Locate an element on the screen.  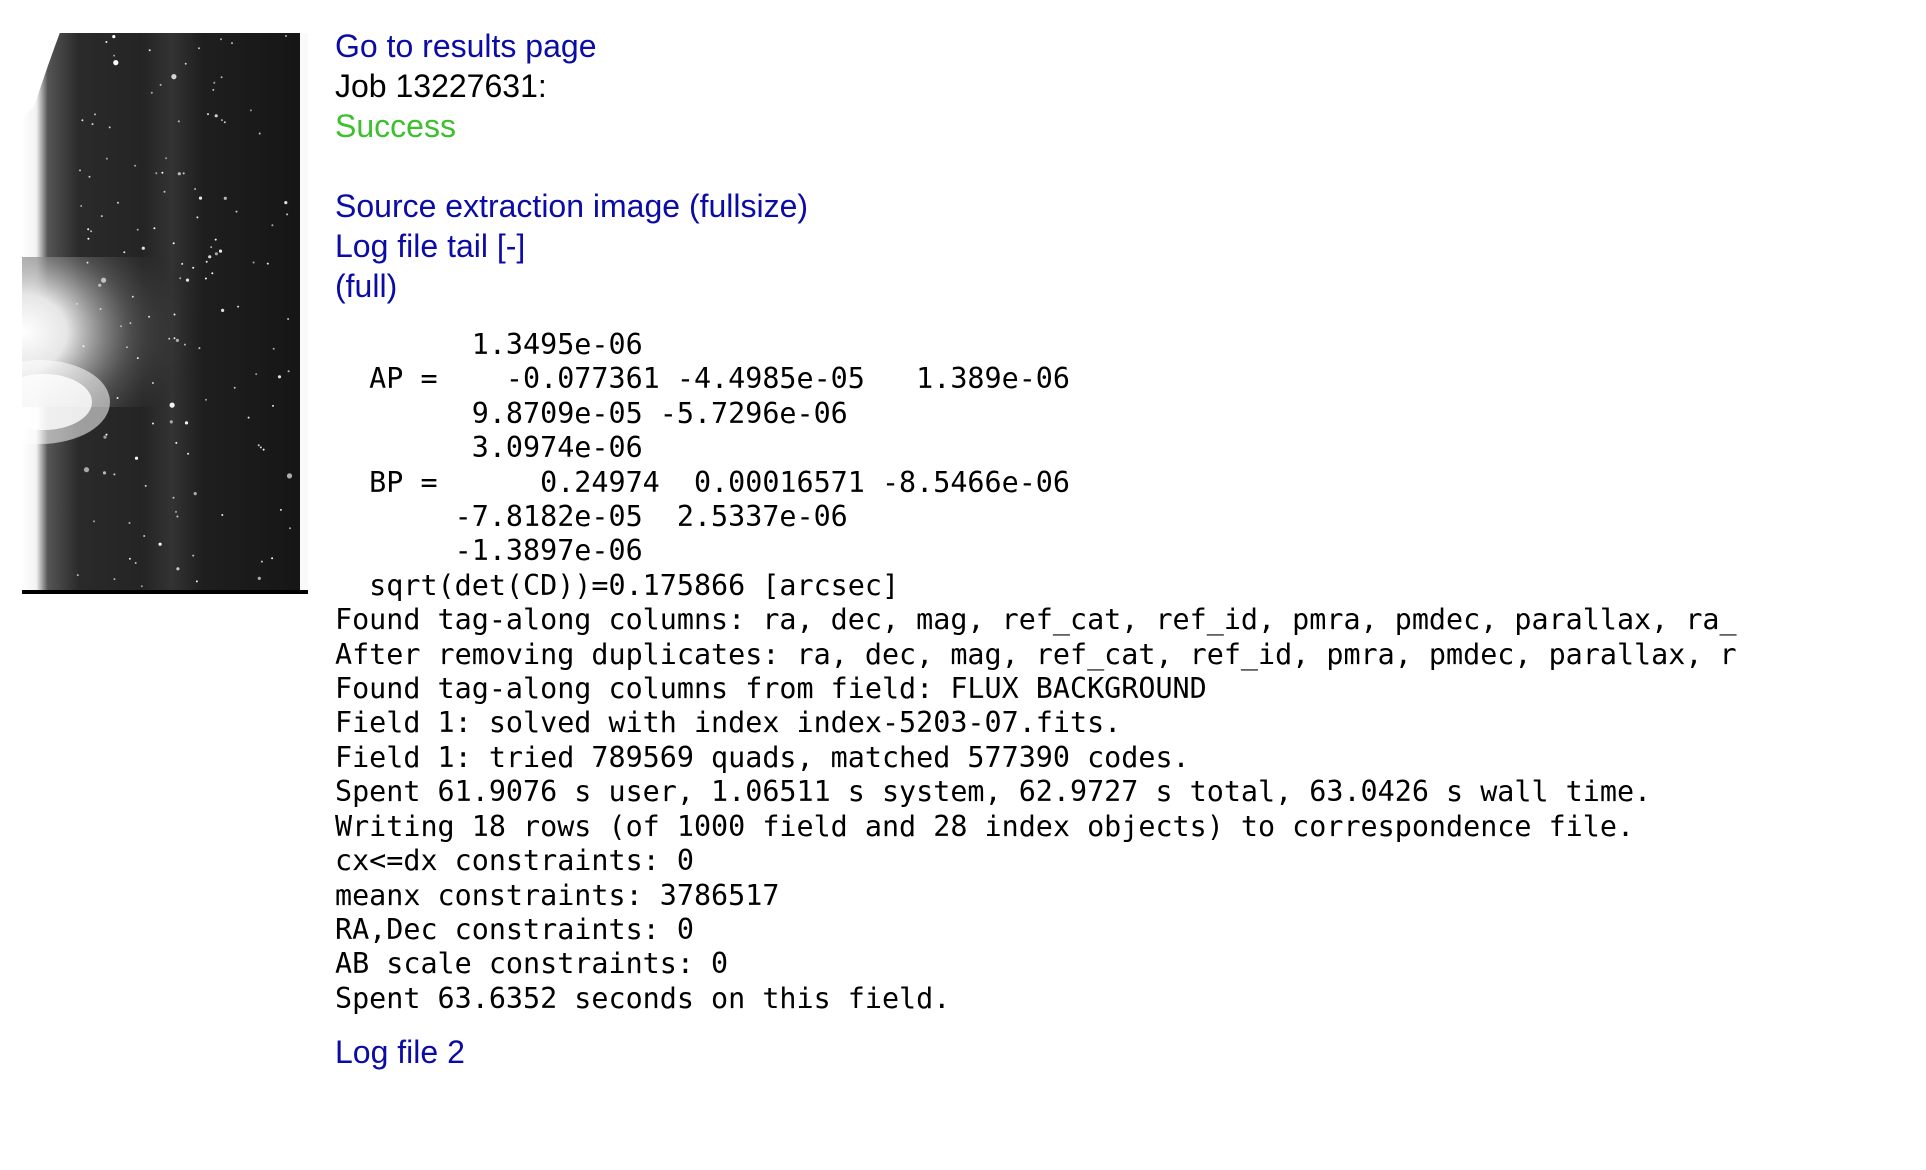
job-label: Job 13227631: is located at coordinates (441, 86).